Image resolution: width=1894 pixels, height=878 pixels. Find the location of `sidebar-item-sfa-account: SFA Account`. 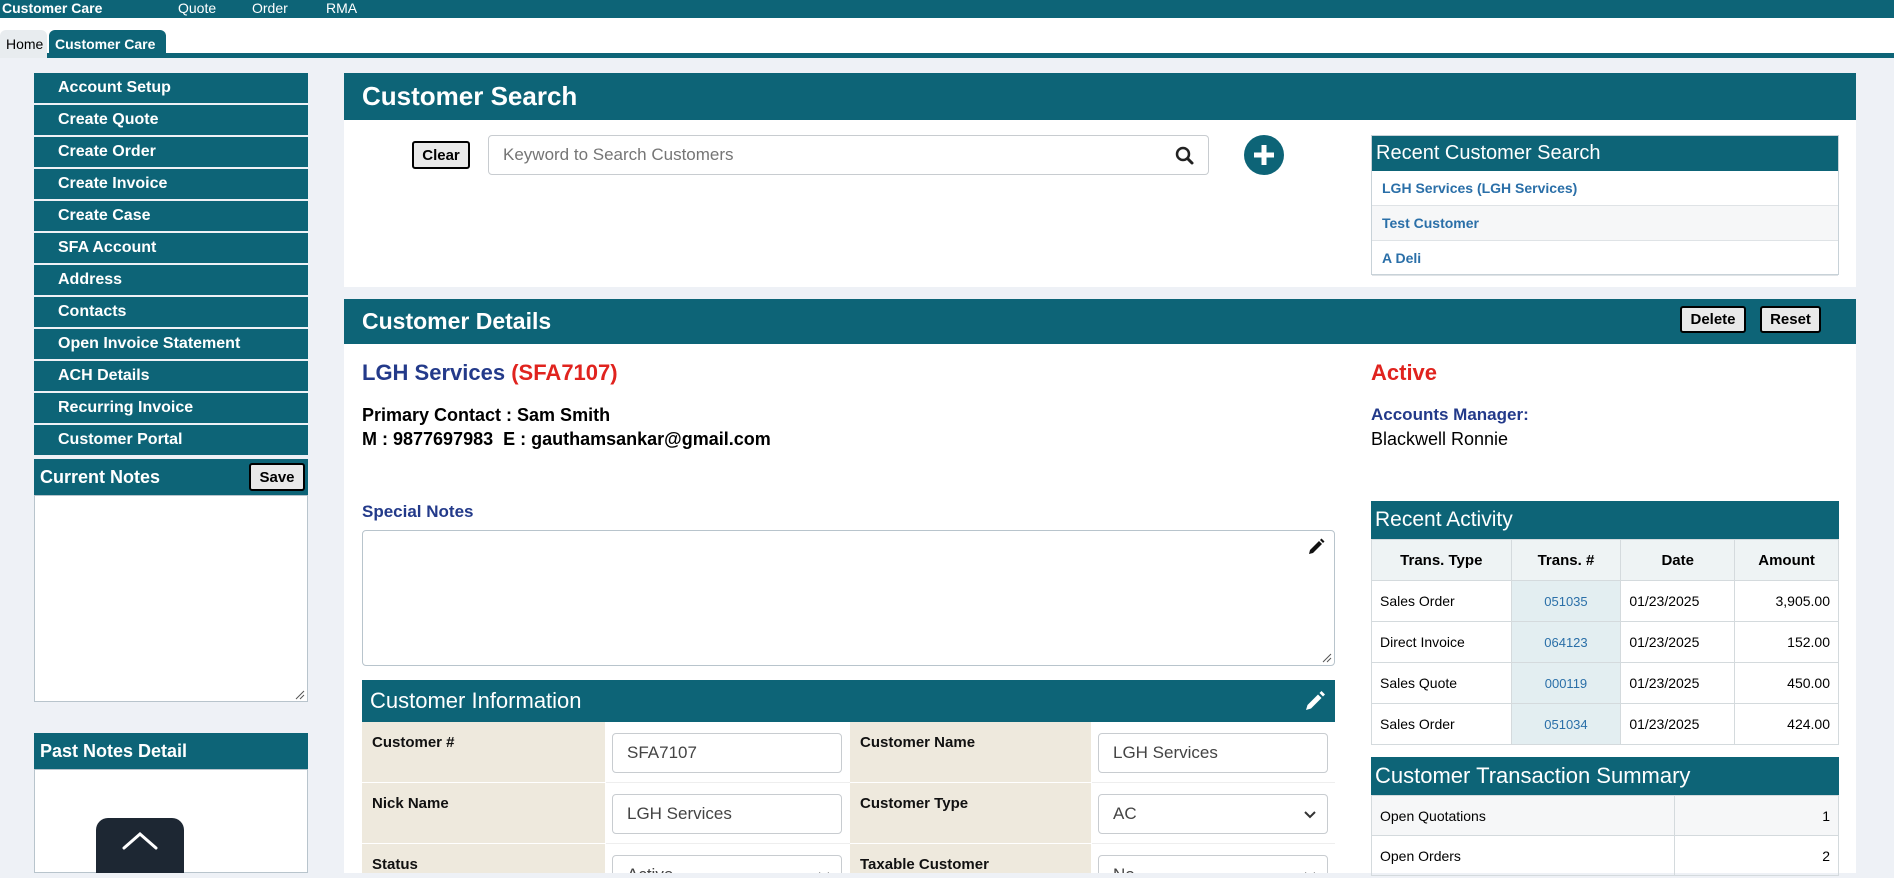

sidebar-item-sfa-account: SFA Account is located at coordinates (171, 248).